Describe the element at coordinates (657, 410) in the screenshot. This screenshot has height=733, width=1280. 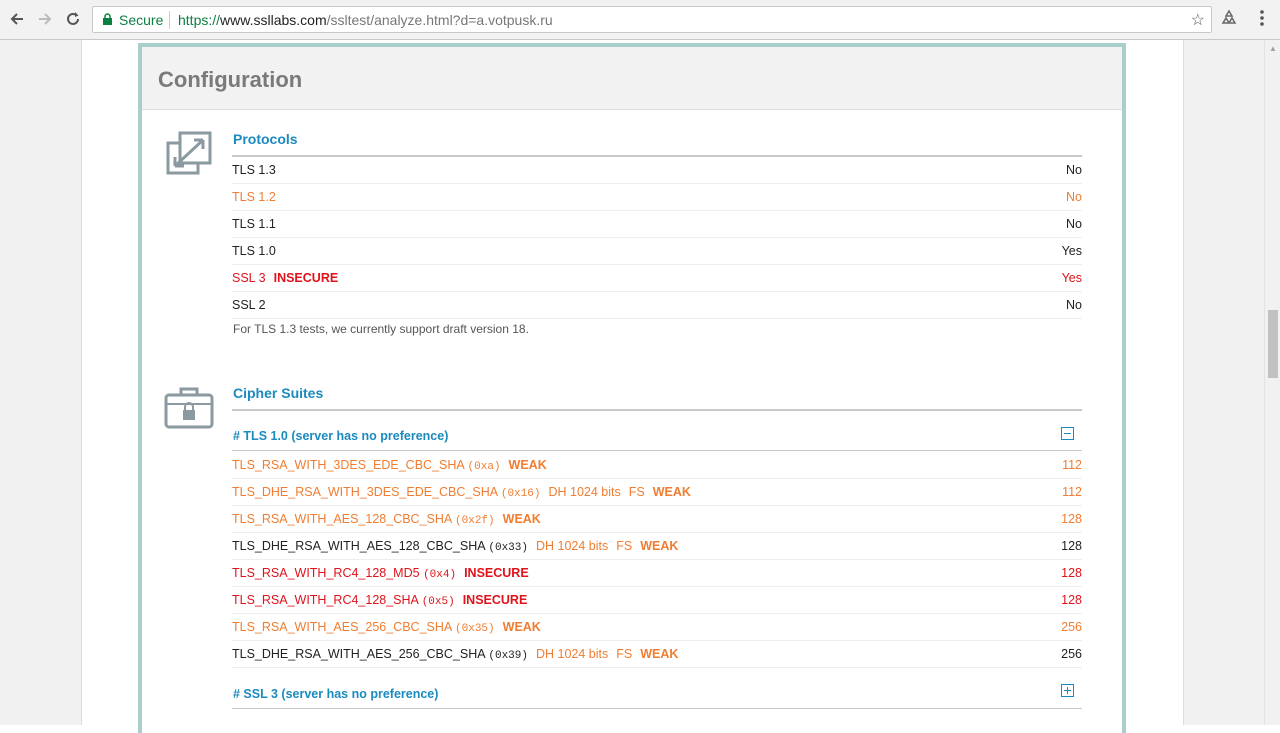
I see `cipher-suites-divider` at that location.